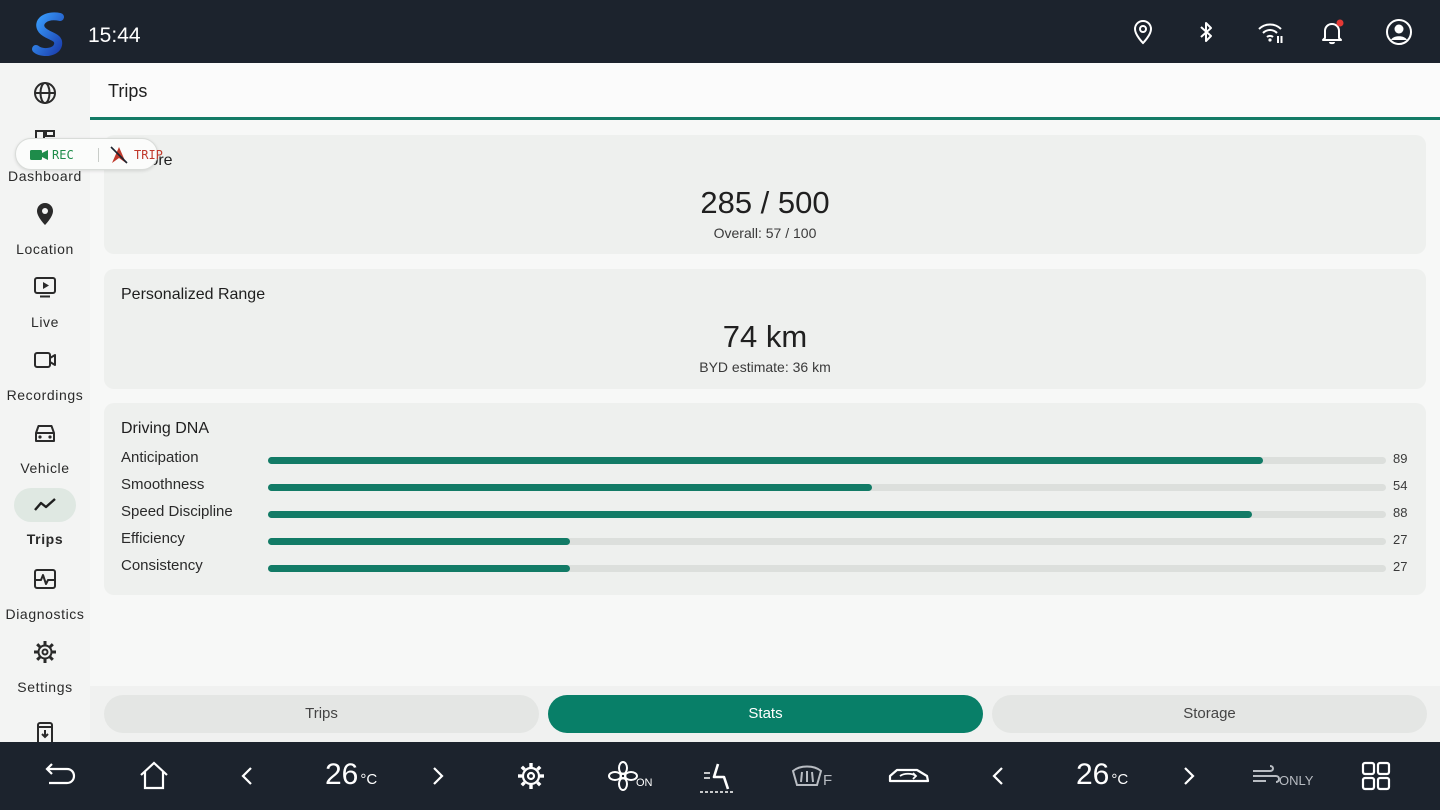 Image resolution: width=1440 pixels, height=810 pixels. Describe the element at coordinates (1296, 780) in the screenshot. I see `airflow-only-label: ONLY` at that location.